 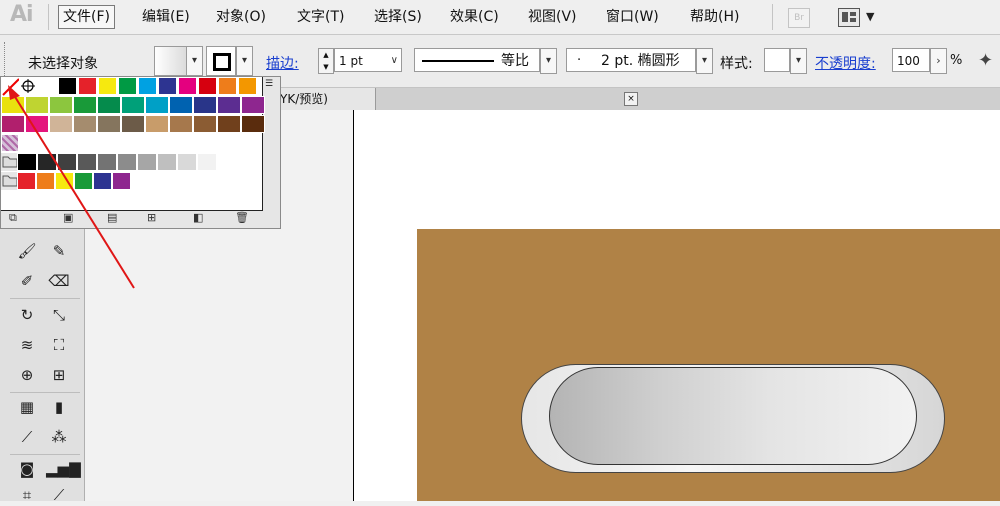 What do you see at coordinates (221, 61) in the screenshot?
I see `stroke-swatch` at bounding box center [221, 61].